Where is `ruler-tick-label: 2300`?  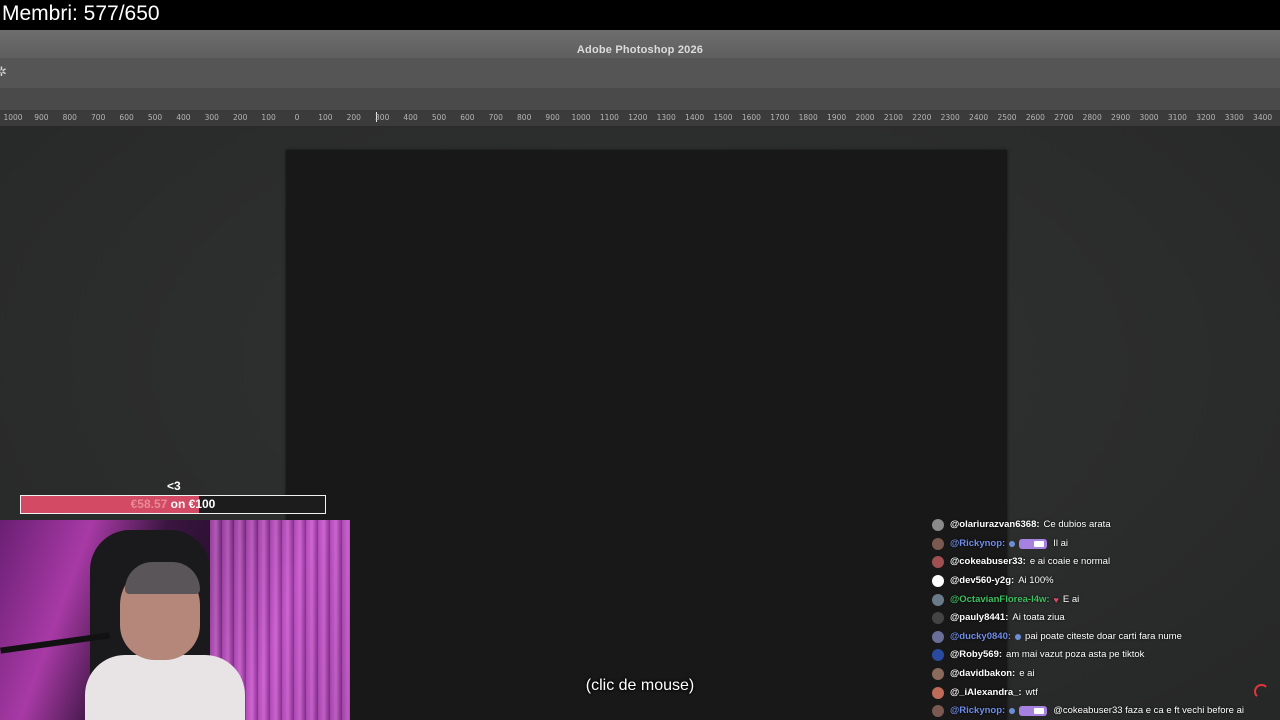
ruler-tick-label: 2300 is located at coordinates (950, 117).